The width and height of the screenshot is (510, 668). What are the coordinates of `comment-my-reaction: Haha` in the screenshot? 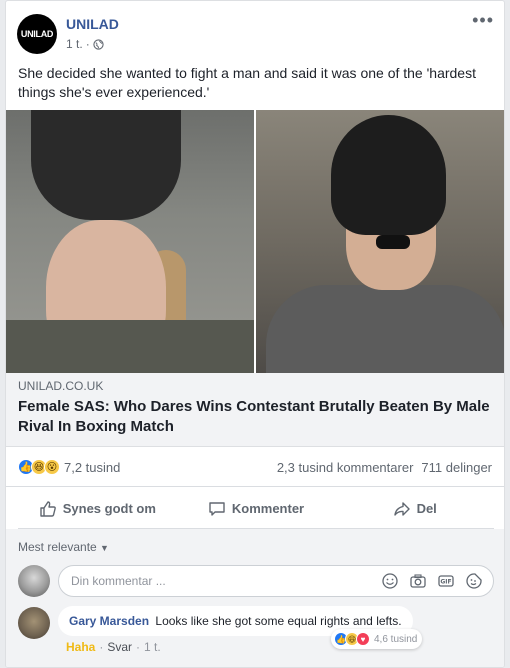 It's located at (80, 647).